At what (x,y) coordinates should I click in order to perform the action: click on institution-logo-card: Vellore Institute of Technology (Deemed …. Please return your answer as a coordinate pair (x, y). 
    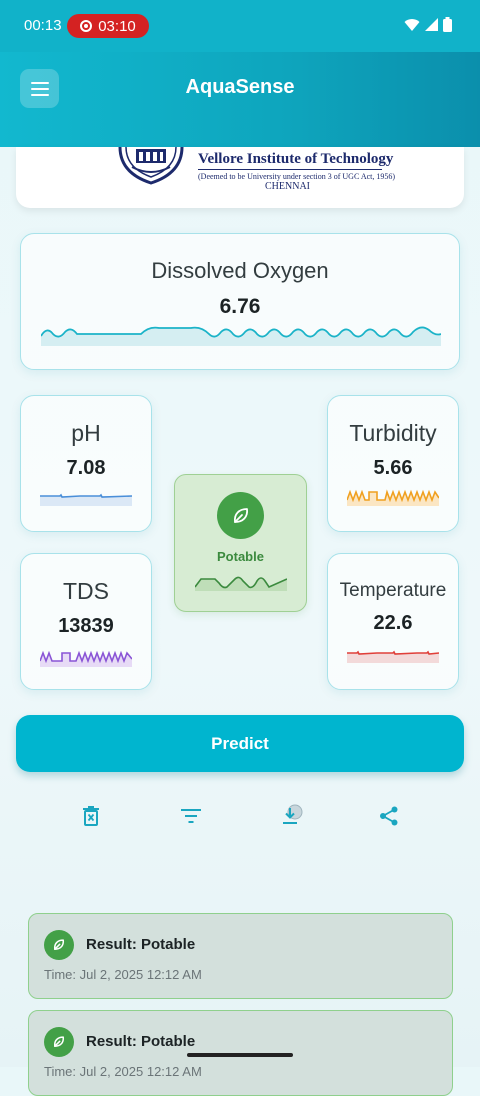
    Looking at the image, I should click on (240, 177).